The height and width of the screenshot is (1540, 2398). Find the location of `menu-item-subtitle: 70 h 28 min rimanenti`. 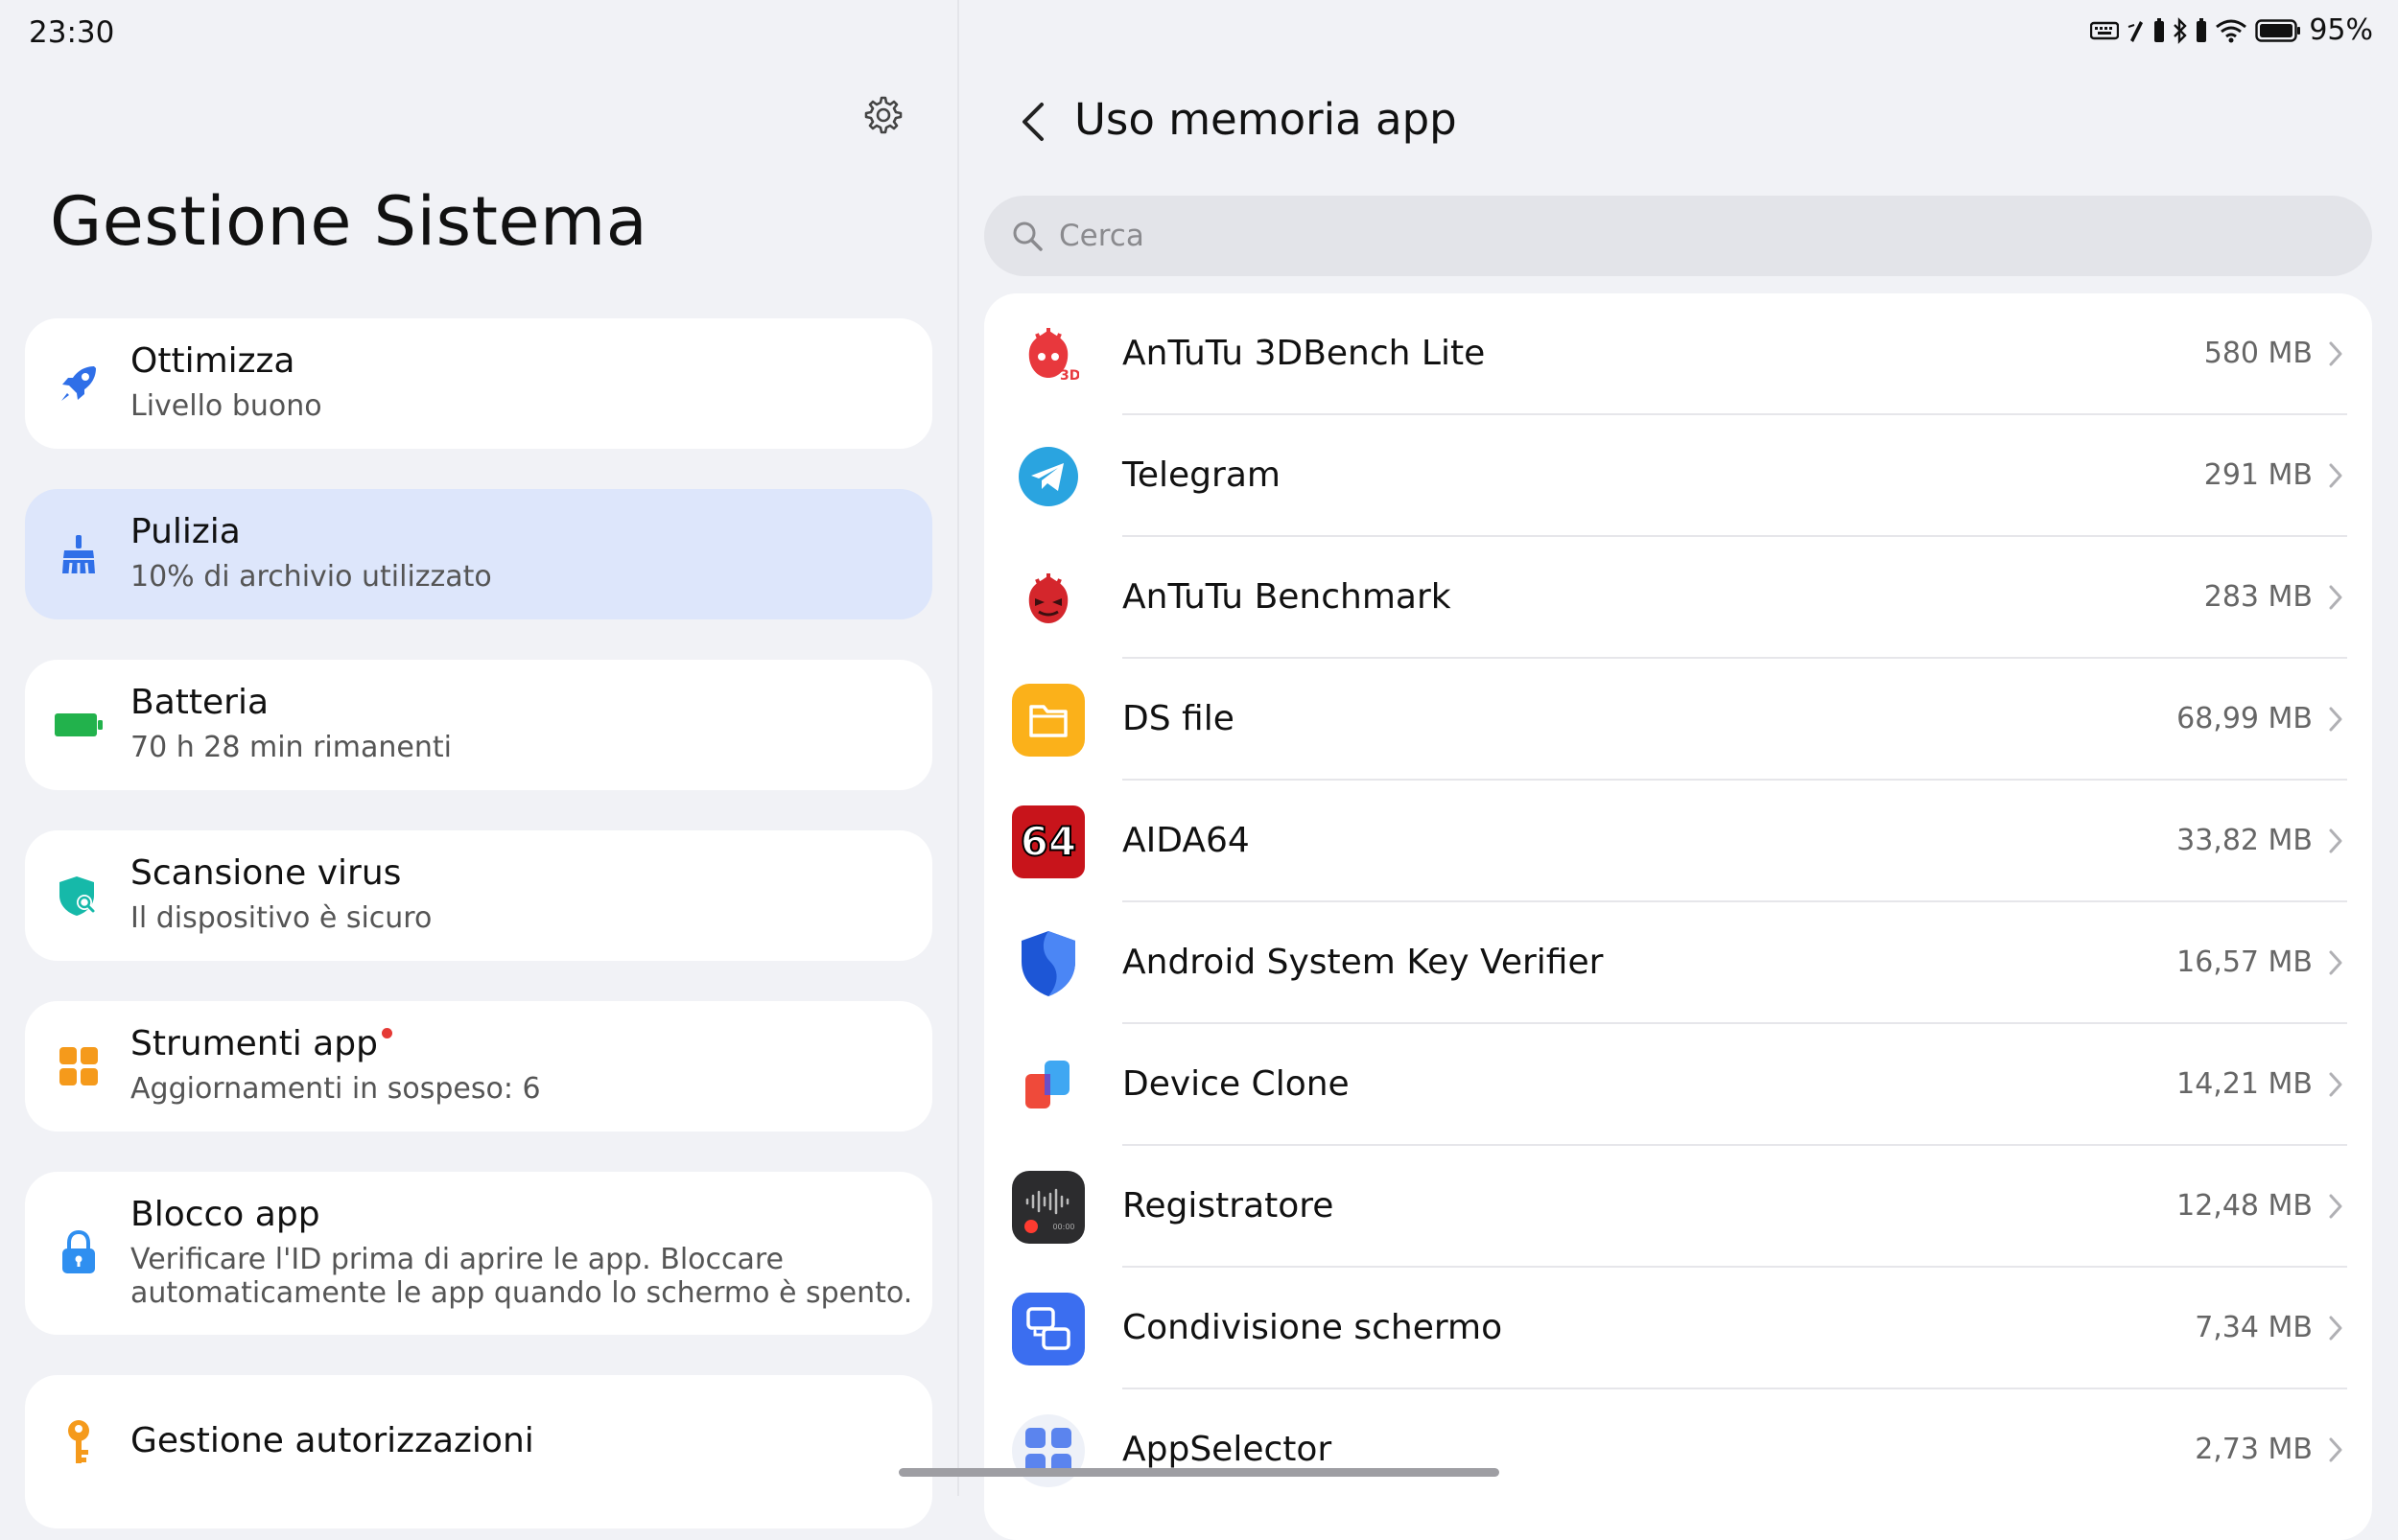

menu-item-subtitle: 70 h 28 min rimanenti is located at coordinates (291, 747).